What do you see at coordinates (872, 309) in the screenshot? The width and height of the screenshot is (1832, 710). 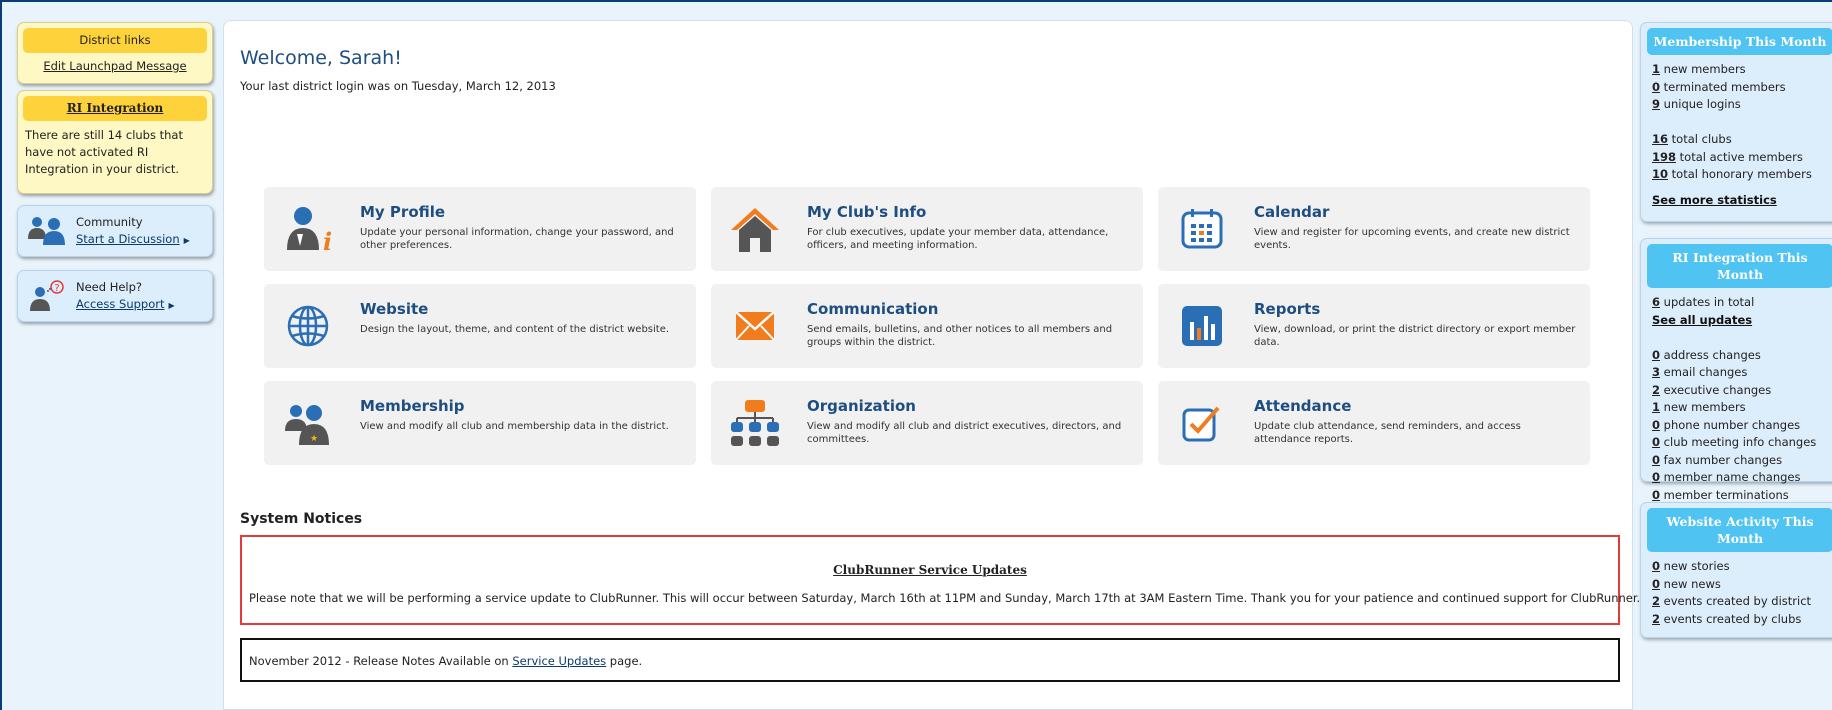 I see `tile-title: Communication` at bounding box center [872, 309].